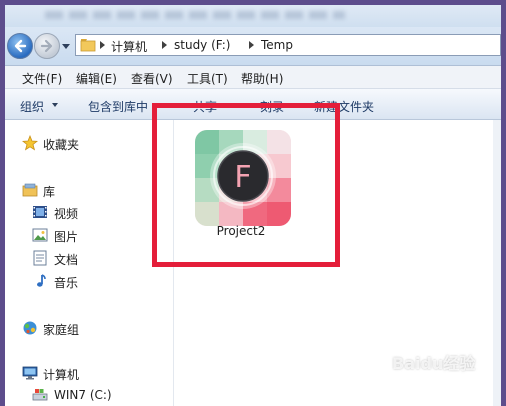  What do you see at coordinates (32, 106) in the screenshot?
I see `organize-button: 组织` at bounding box center [32, 106].